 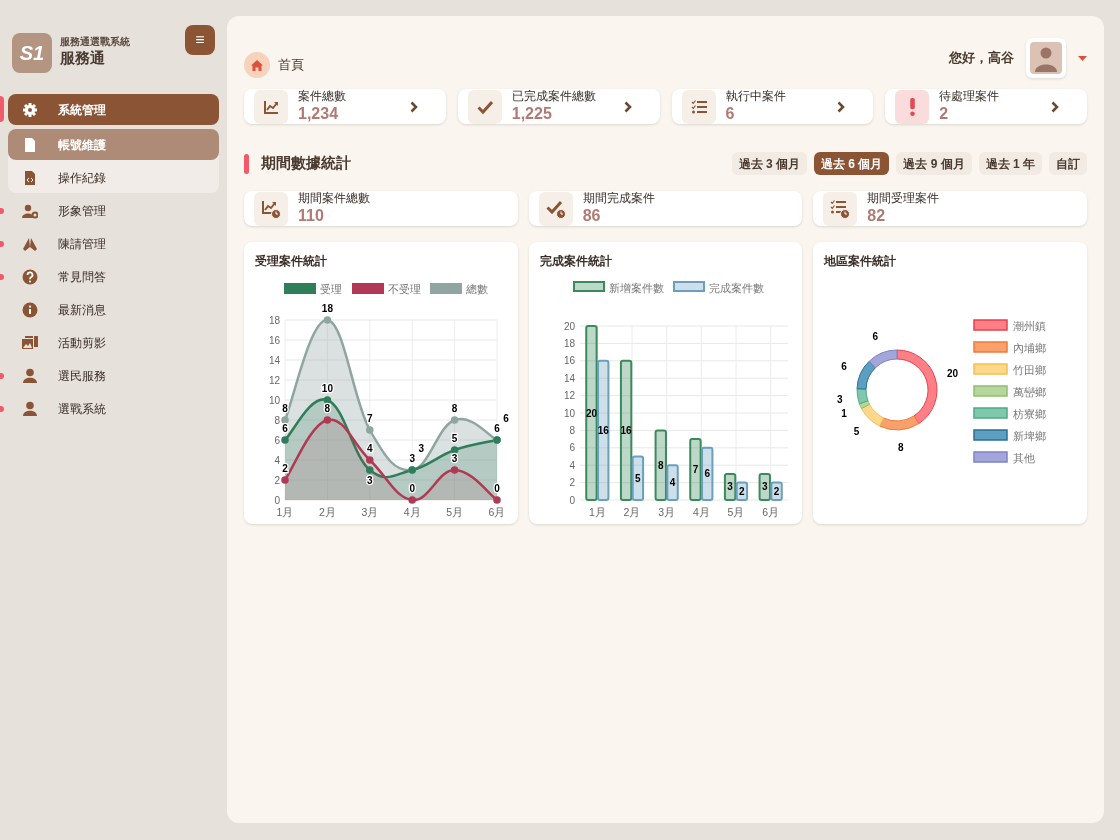 I want to click on stat-label: 期間案件總數, so click(x=334, y=198).